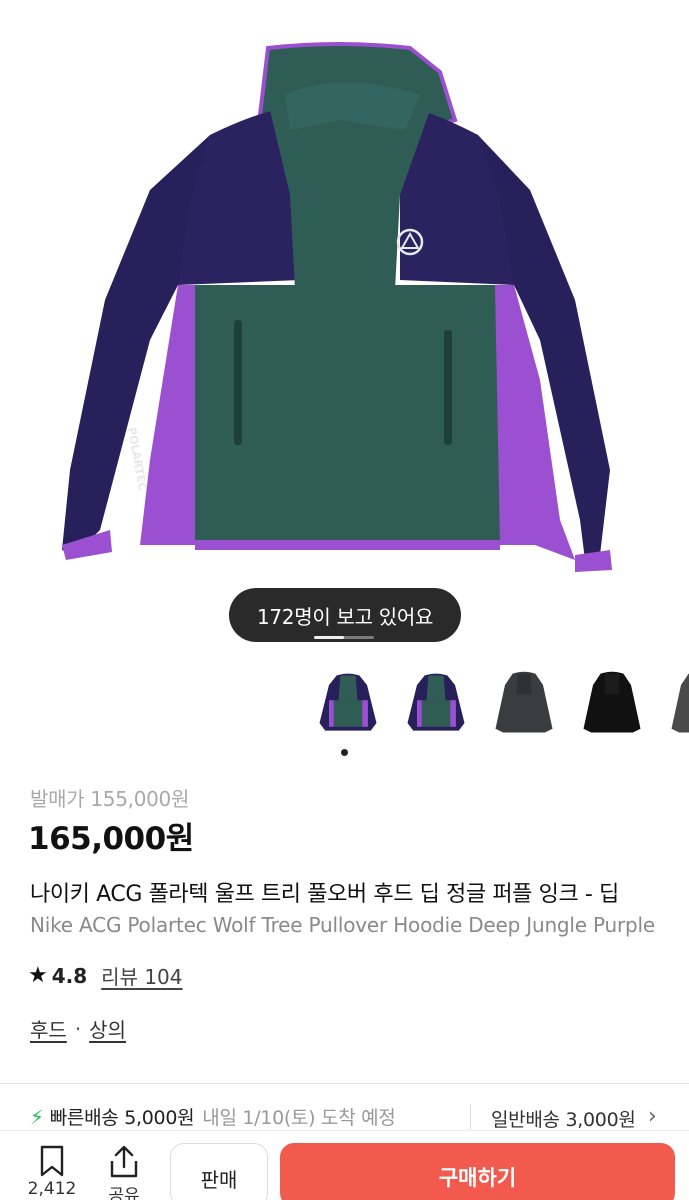 Image resolution: width=689 pixels, height=1200 pixels. I want to click on bookmark-icon, so click(52, 1161).